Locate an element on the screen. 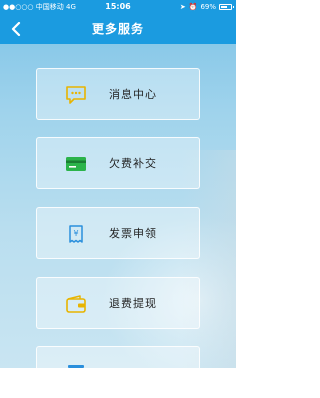 The width and height of the screenshot is (320, 398). service-item-message-center: 消息中心 is located at coordinates (118, 94).